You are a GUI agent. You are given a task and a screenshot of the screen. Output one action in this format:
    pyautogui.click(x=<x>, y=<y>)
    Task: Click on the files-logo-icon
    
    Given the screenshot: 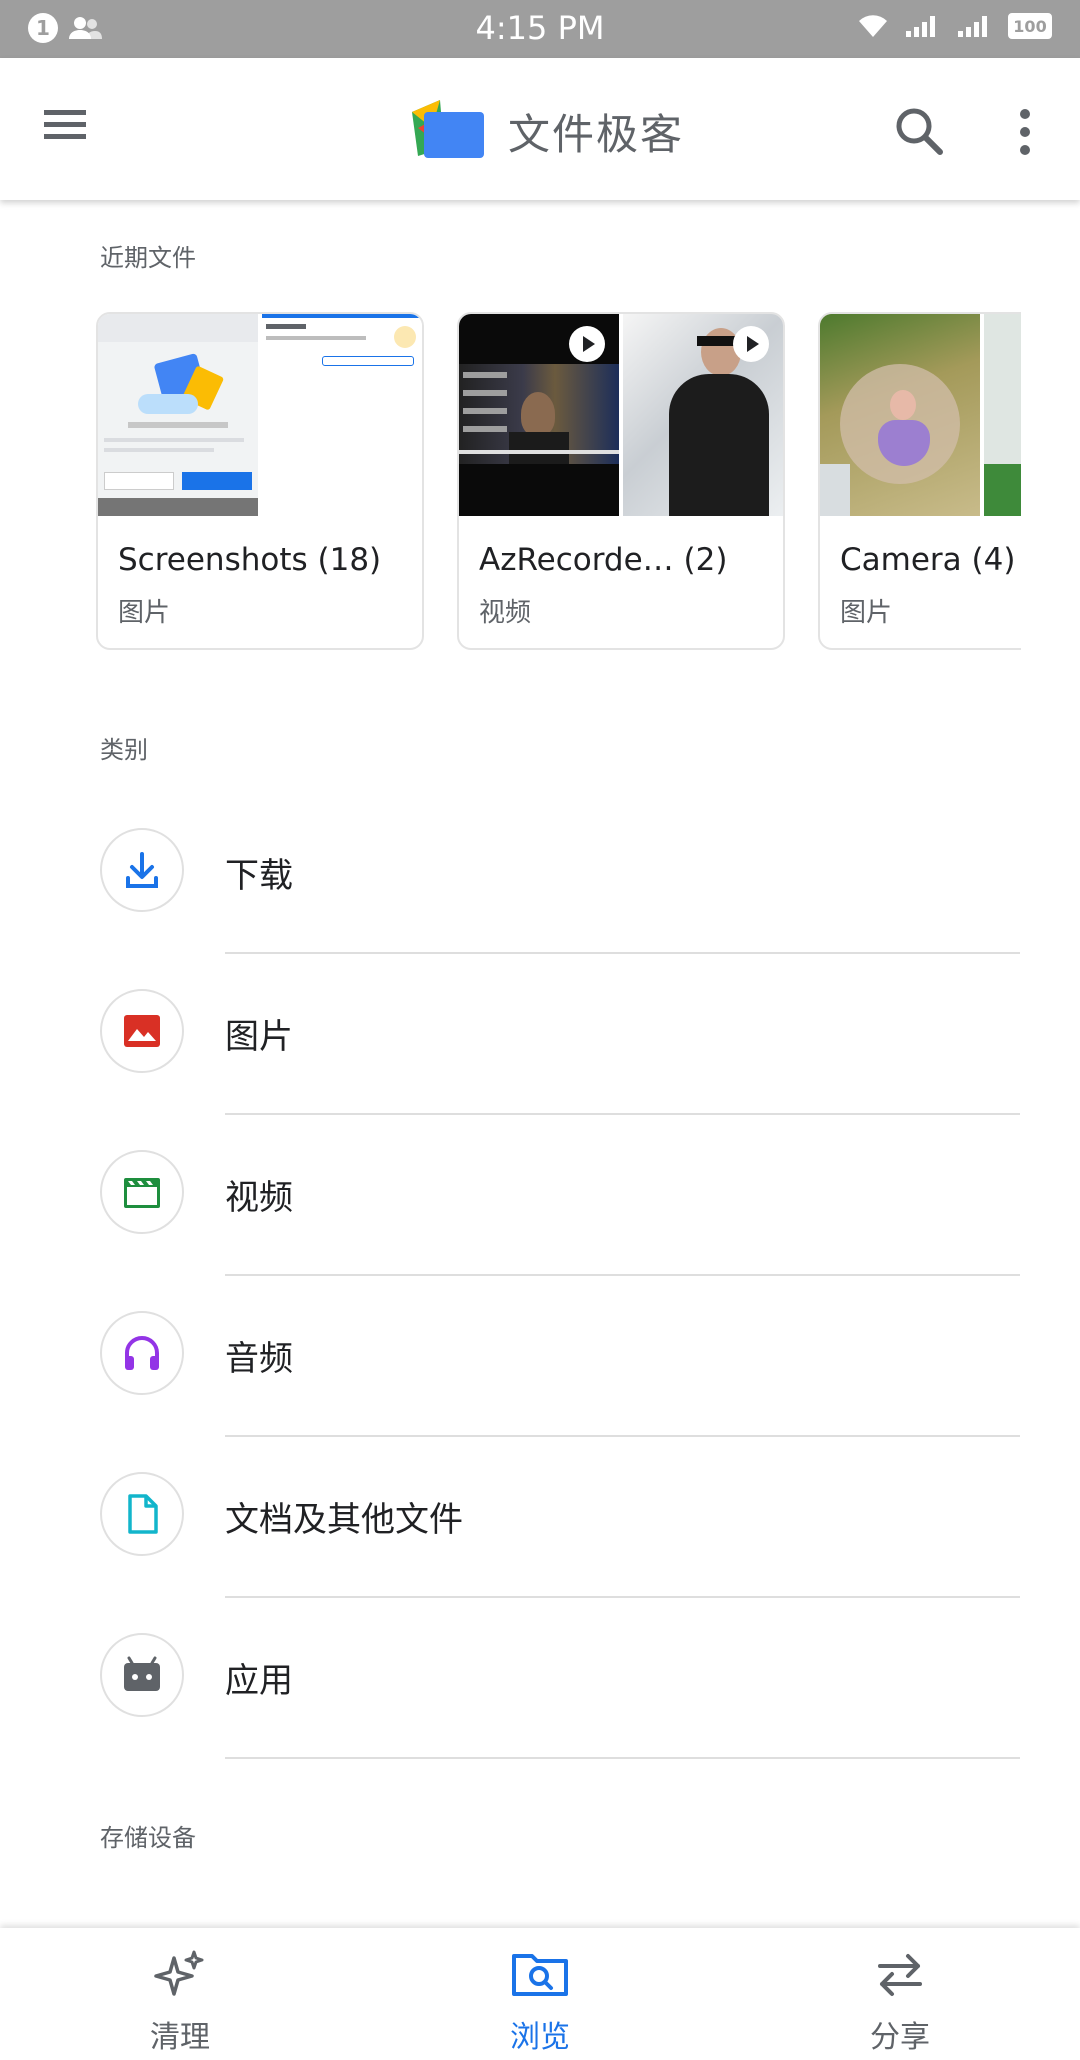 What is the action you would take?
    pyautogui.click(x=448, y=129)
    